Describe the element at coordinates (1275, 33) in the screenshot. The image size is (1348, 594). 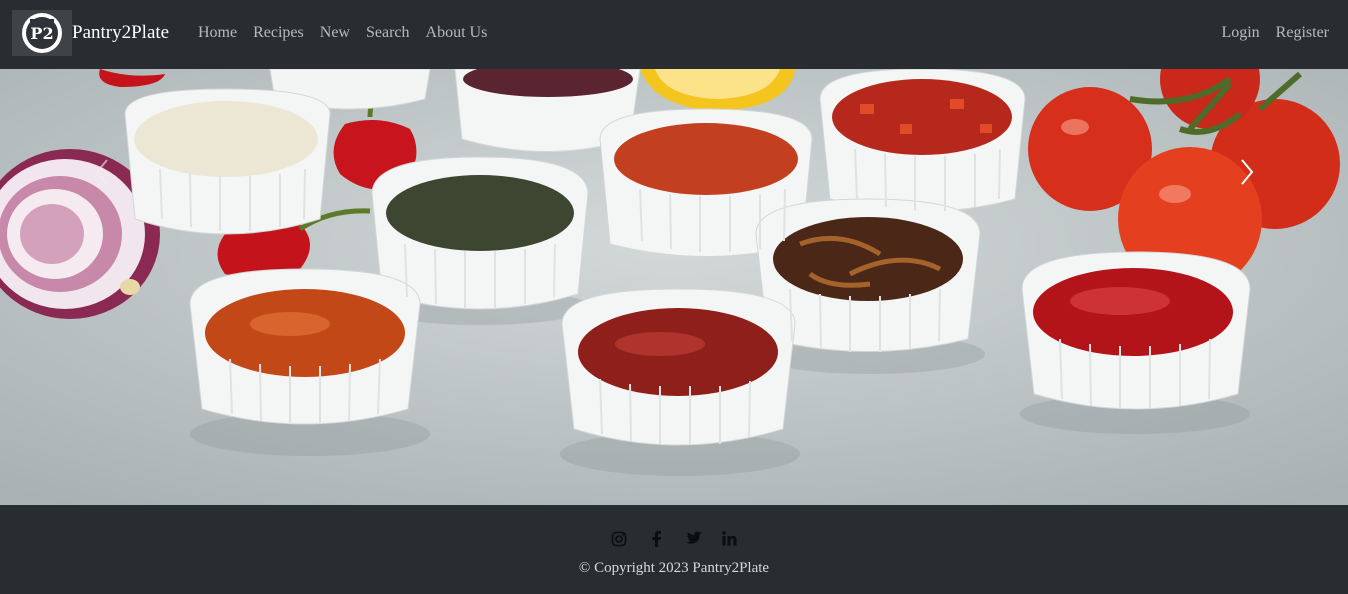
I see `account-nav: Login Register` at that location.